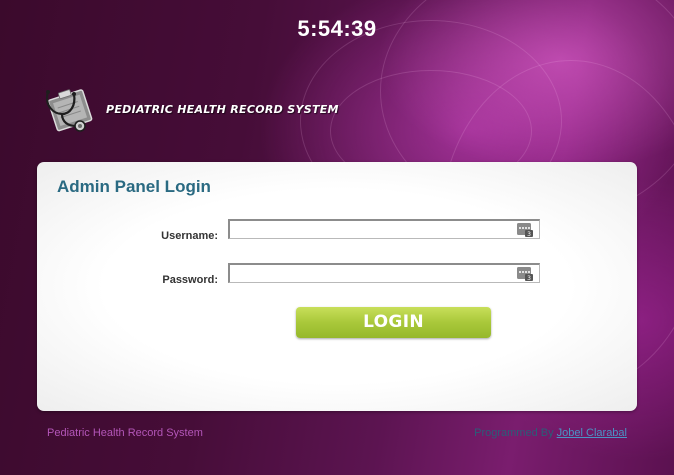 Image resolution: width=674 pixels, height=475 pixels. I want to click on password-label: Password:, so click(190, 280).